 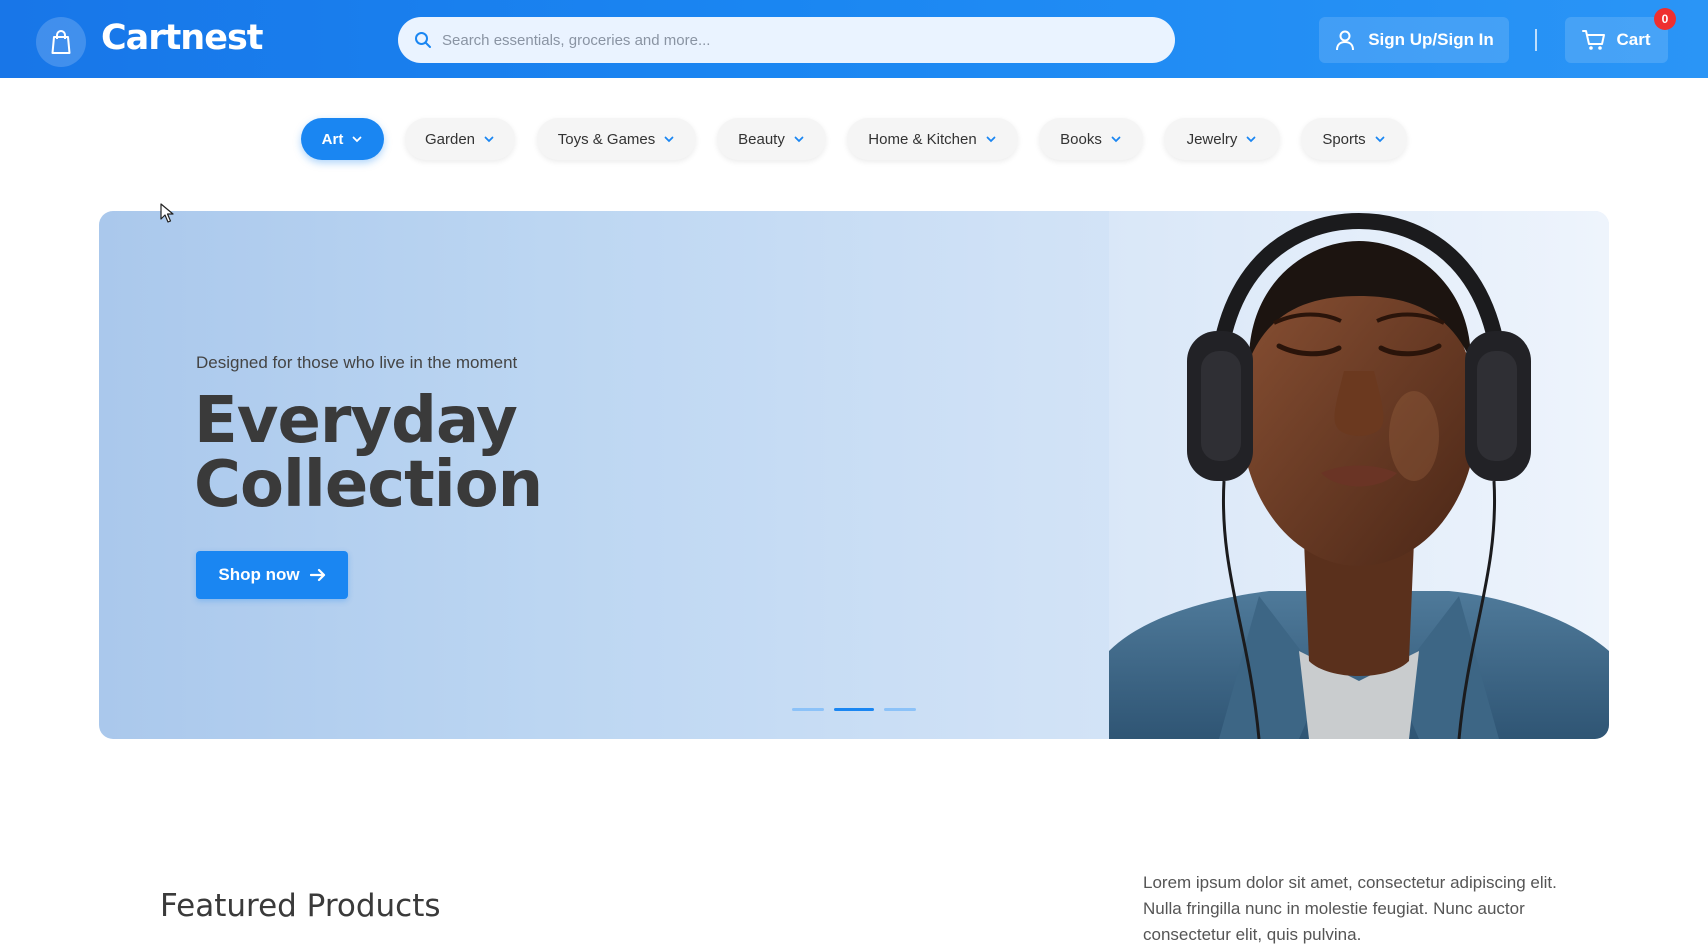 I want to click on search-input, so click(x=792, y=40).